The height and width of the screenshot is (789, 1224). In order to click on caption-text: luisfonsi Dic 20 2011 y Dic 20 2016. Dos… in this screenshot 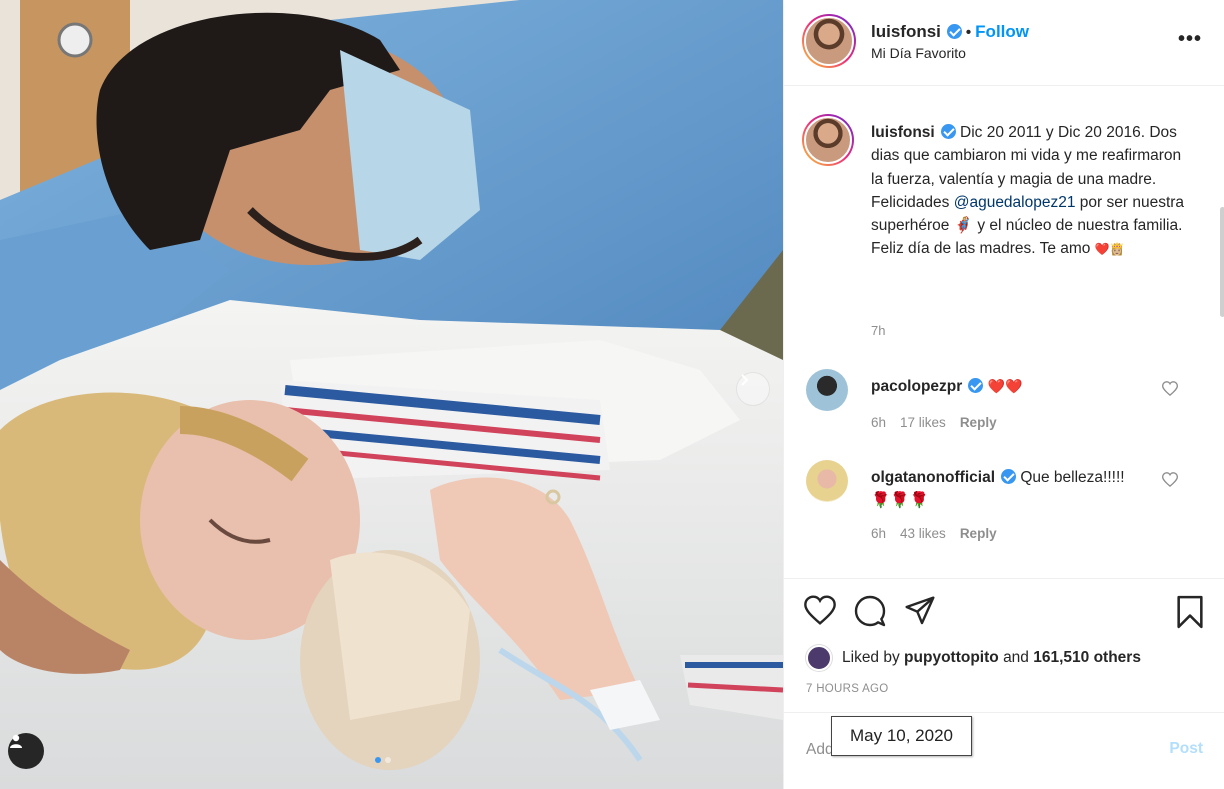, I will do `click(1031, 191)`.